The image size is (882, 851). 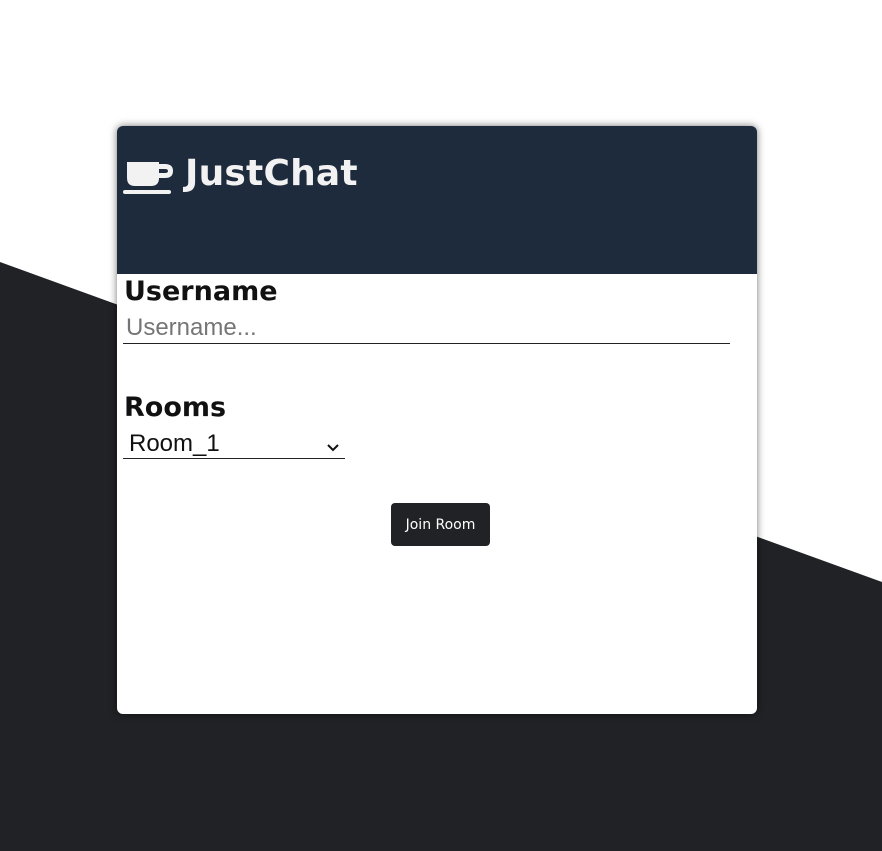 What do you see at coordinates (234, 443) in the screenshot?
I see `rooms-select: Room_1` at bounding box center [234, 443].